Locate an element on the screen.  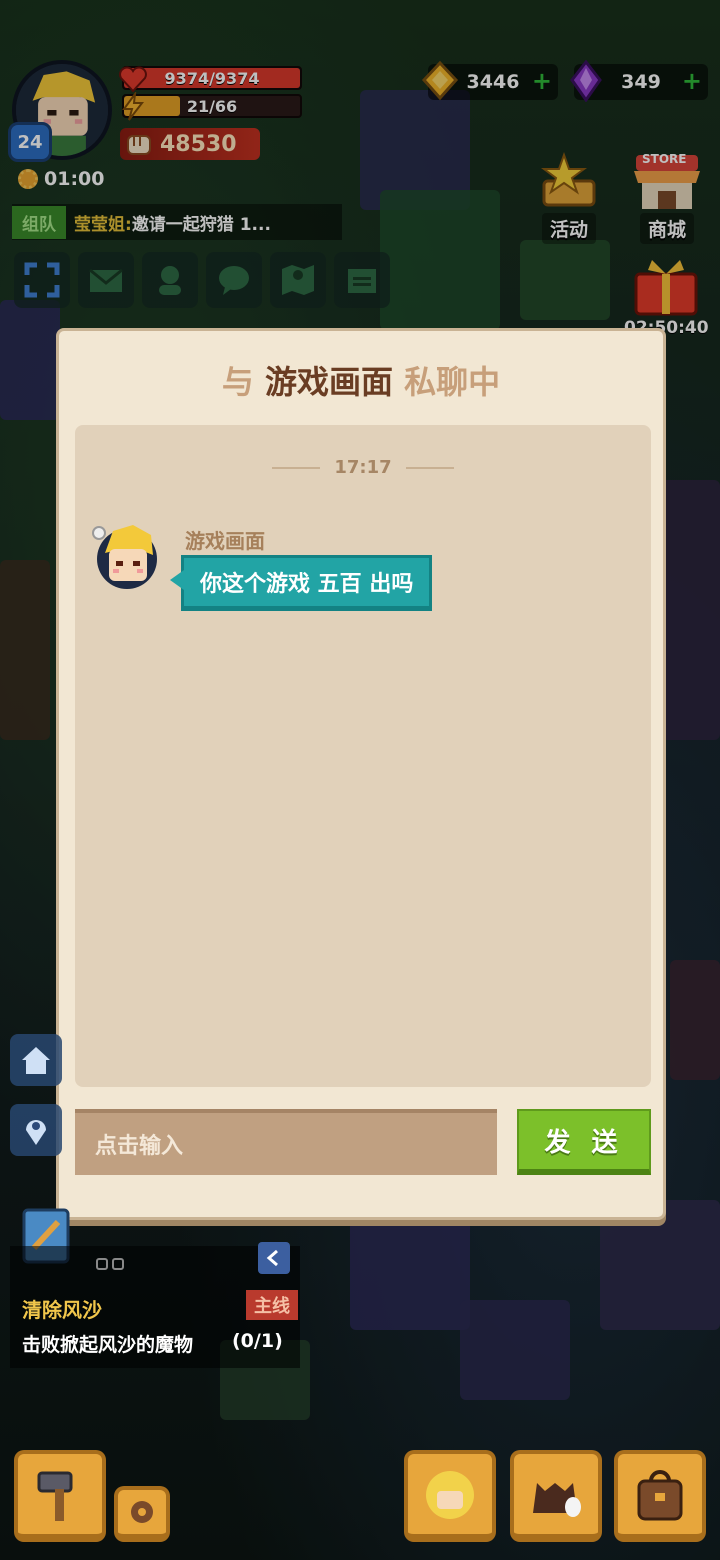
quest-page-dots is located at coordinates (110, 1264).